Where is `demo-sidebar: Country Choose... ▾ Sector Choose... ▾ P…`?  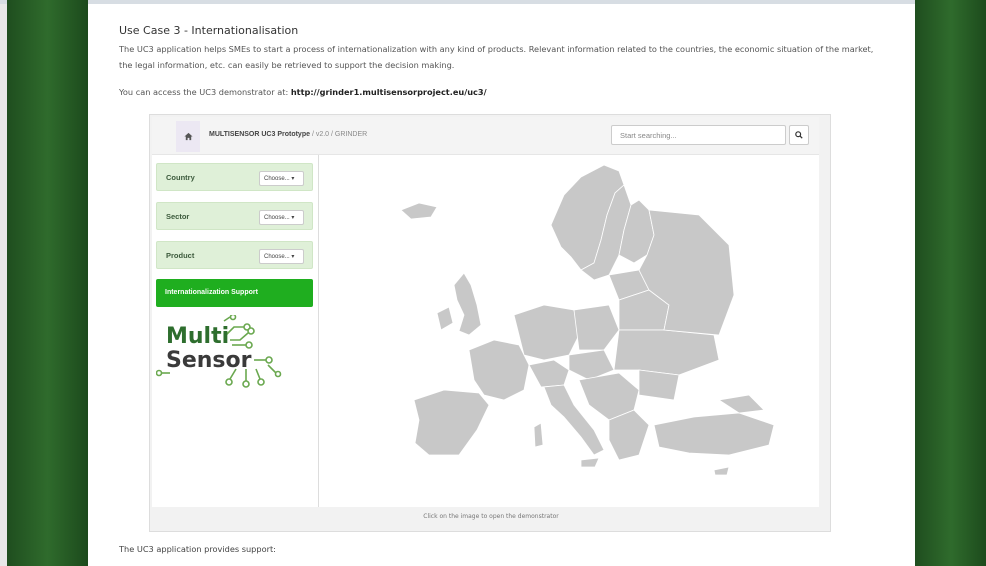
demo-sidebar: Country Choose... ▾ Sector Choose... ▾ P… is located at coordinates (235, 331).